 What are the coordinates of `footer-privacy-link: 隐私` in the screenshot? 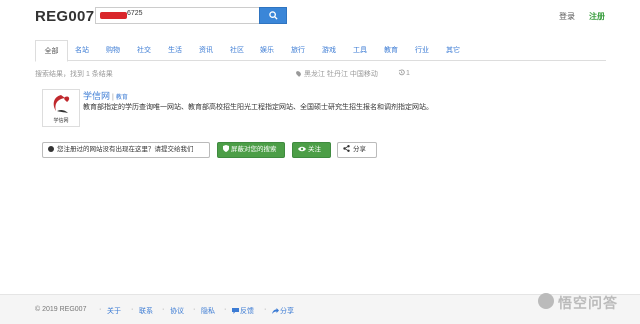 It's located at (208, 311).